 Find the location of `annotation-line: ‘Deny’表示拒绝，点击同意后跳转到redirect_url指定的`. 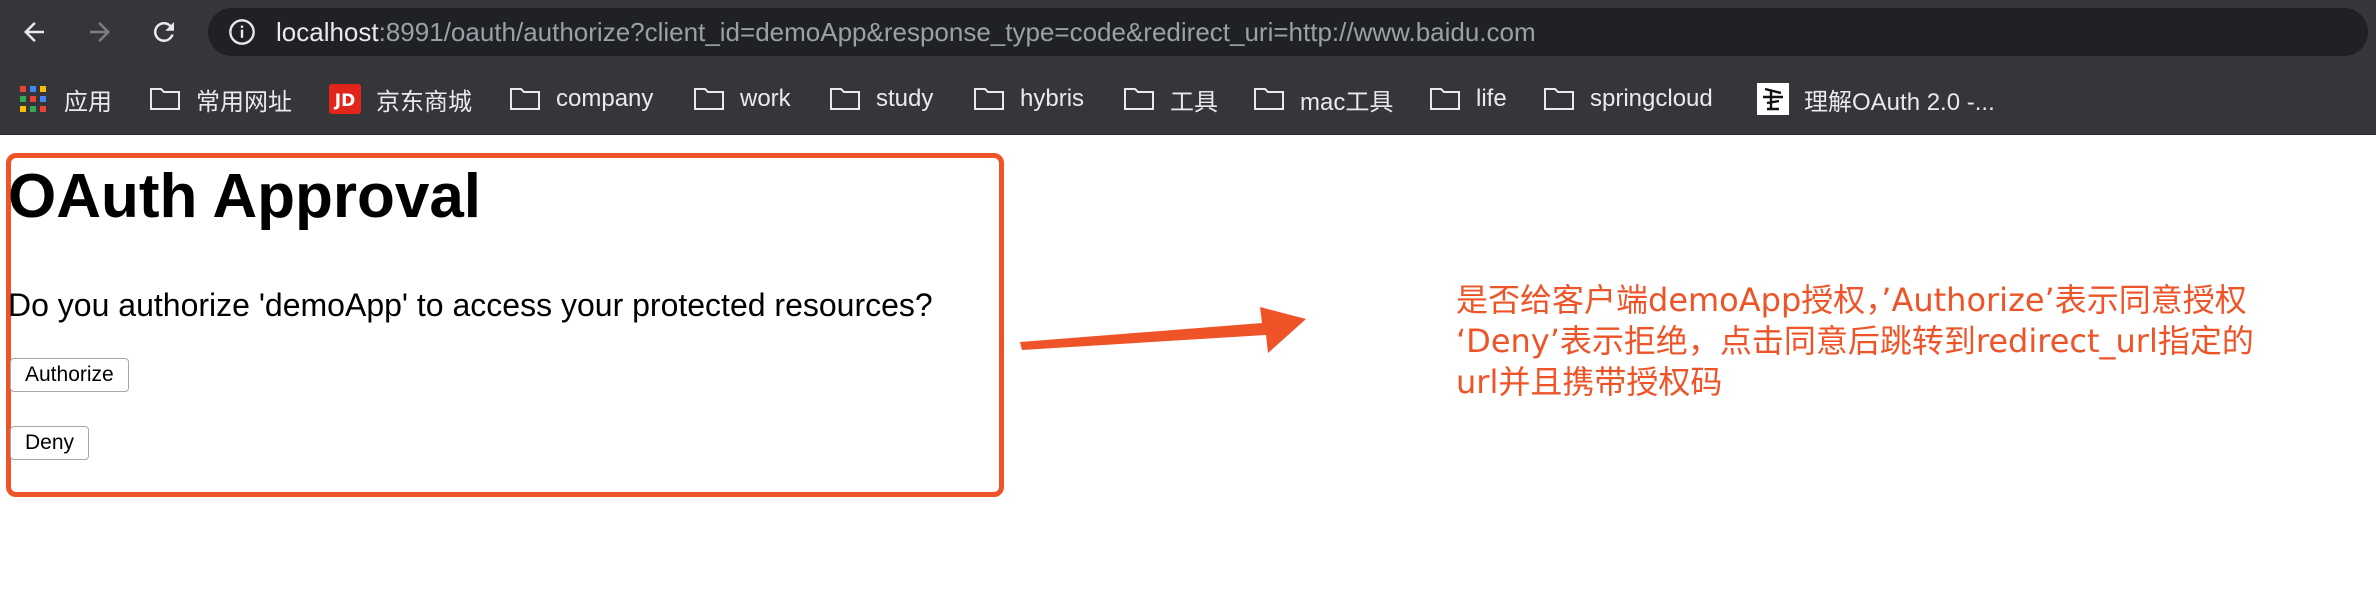

annotation-line: ‘Deny’表示拒绝，点击同意后跳转到redirect_url指定的 is located at coordinates (1855, 341).